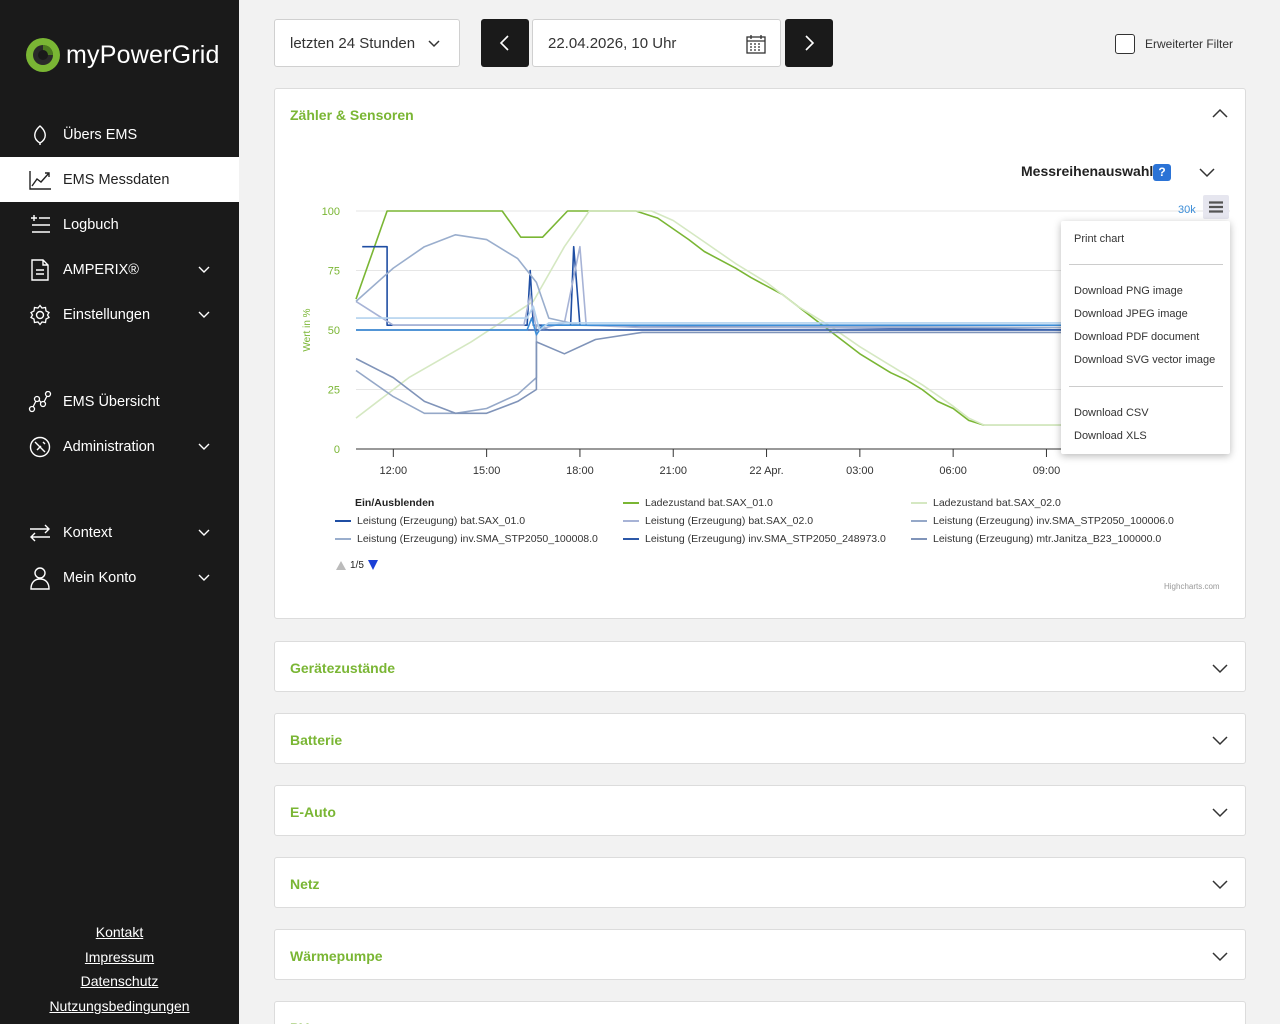  Describe the element at coordinates (373, 565) in the screenshot. I see `pager-down-icon` at that location.